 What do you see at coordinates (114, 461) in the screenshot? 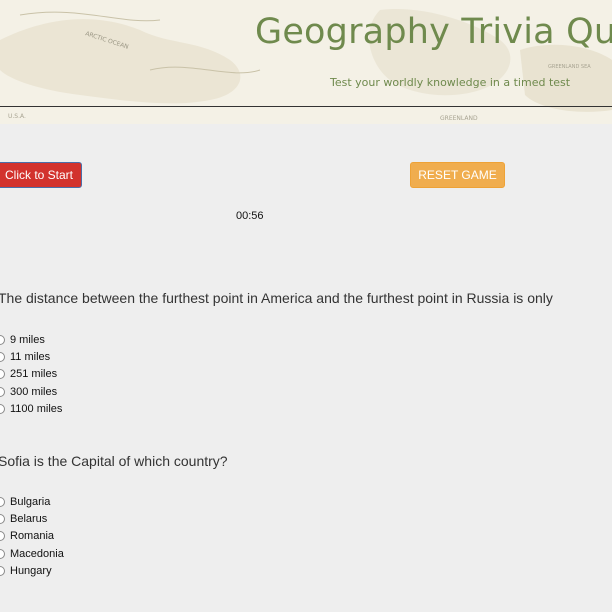
I see `question-2-text: Sofia is the Capital of which country?` at bounding box center [114, 461].